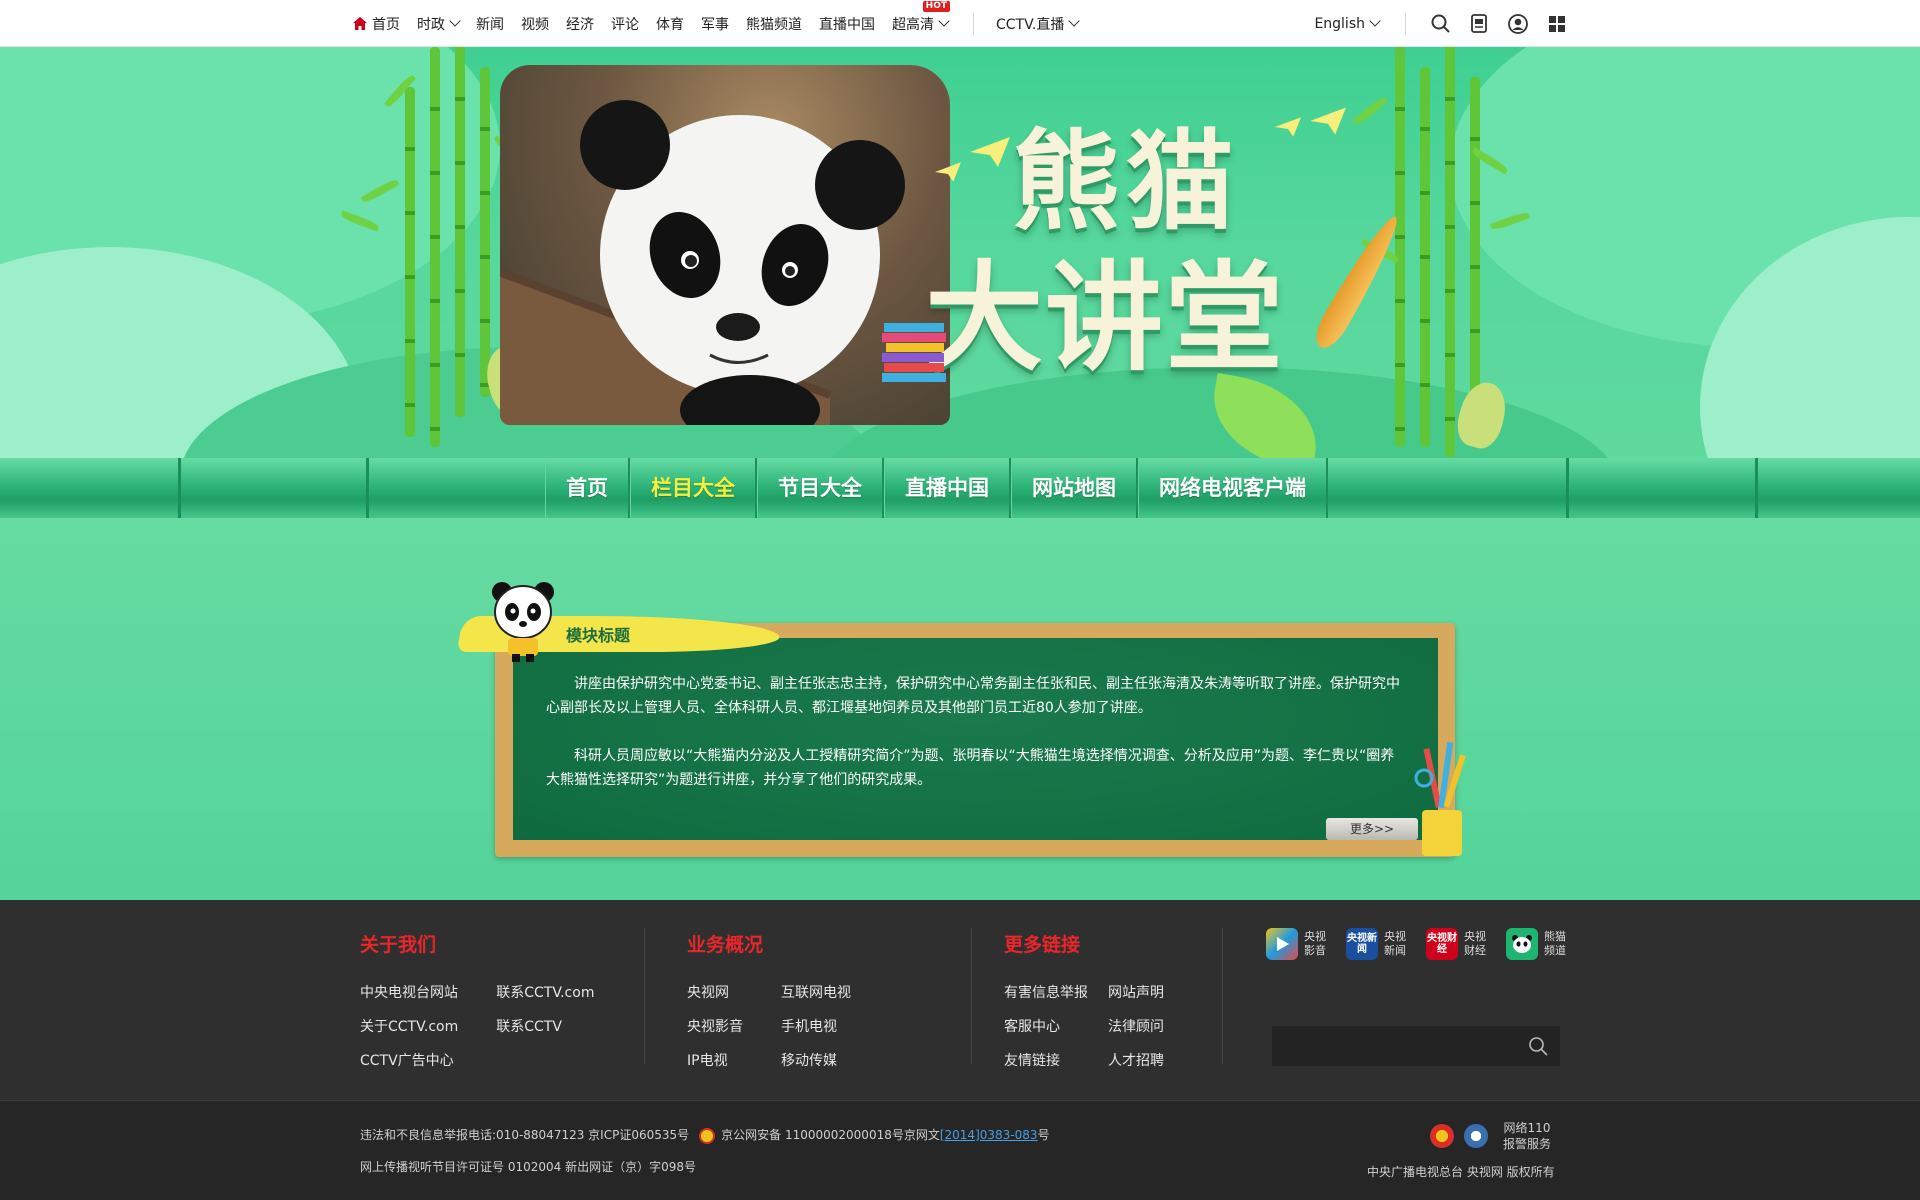  I want to click on report-badges: 网络110报警服务, so click(1491, 1136).